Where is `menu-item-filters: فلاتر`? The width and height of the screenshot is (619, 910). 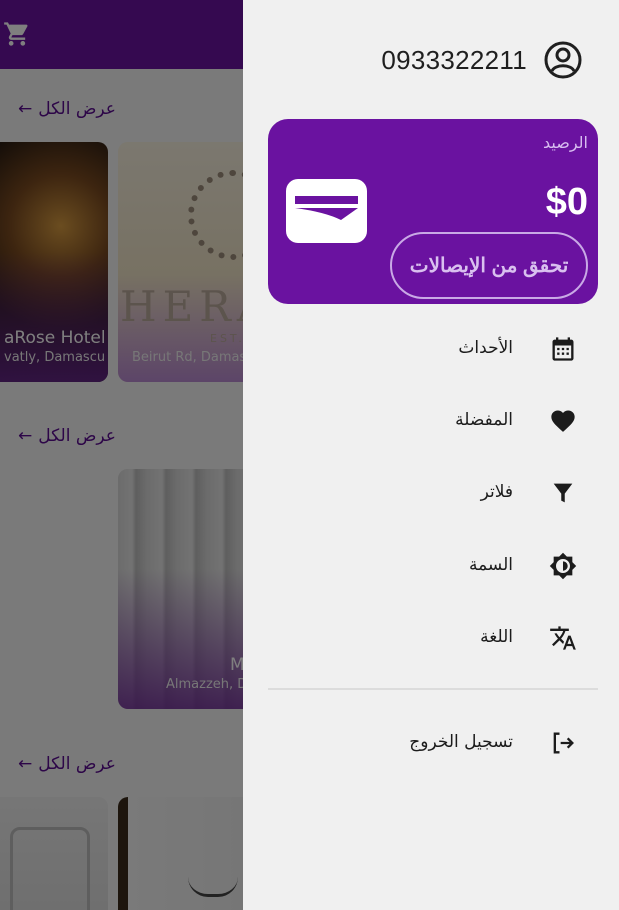 menu-item-filters: فلاتر is located at coordinates (431, 492).